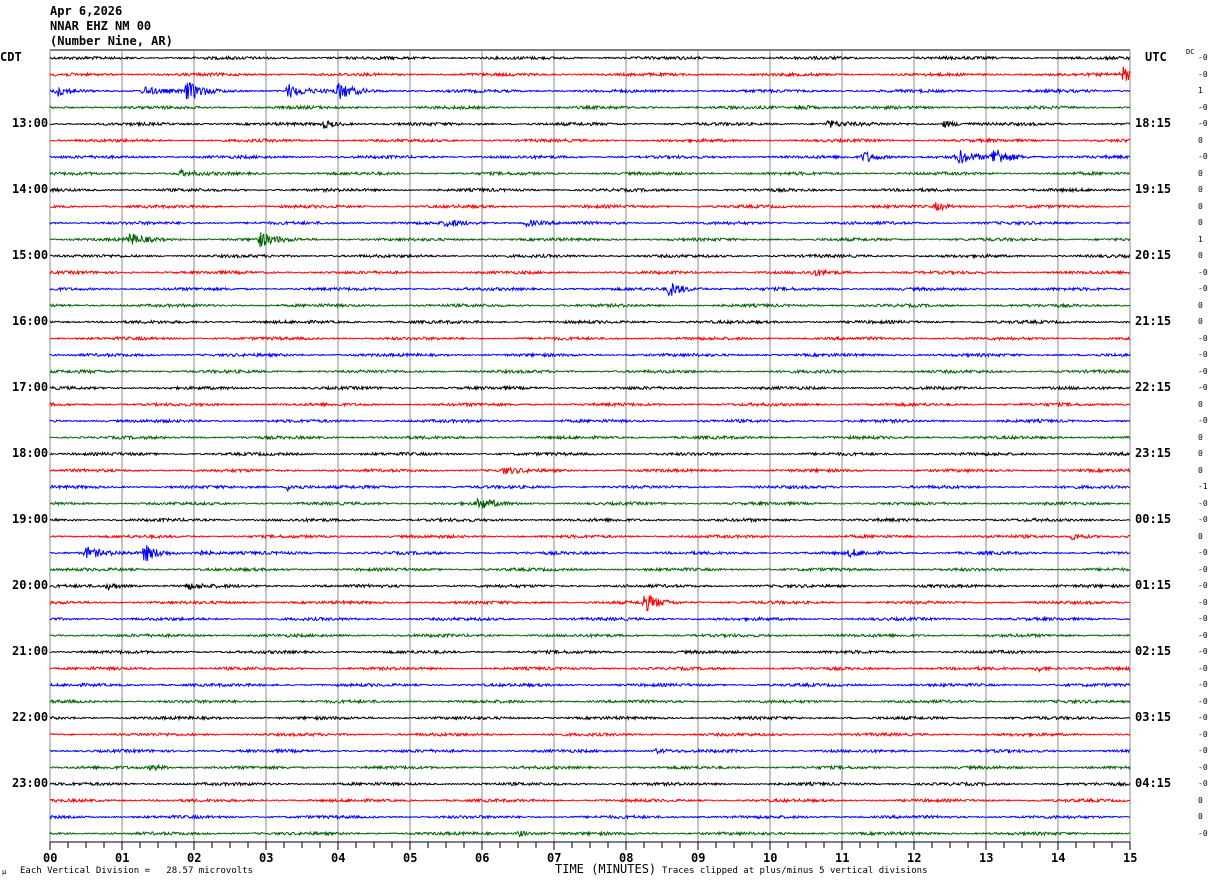 Image resolution: width=1210 pixels, height=886 pixels. I want to click on right-hour-label: 19:15, so click(1153, 189).